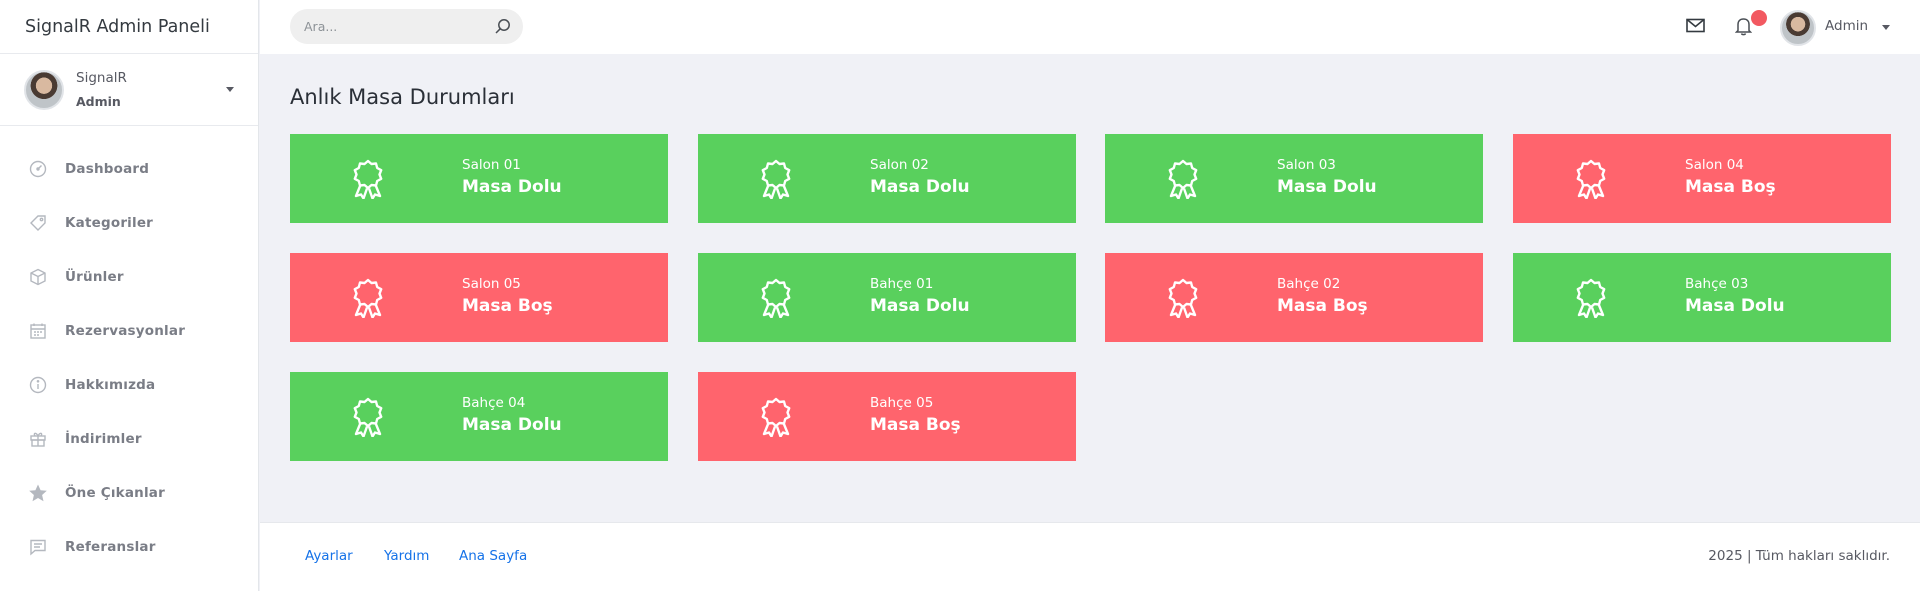 The height and width of the screenshot is (591, 1920). I want to click on sidebar-item-label: Ürünler, so click(94, 277).